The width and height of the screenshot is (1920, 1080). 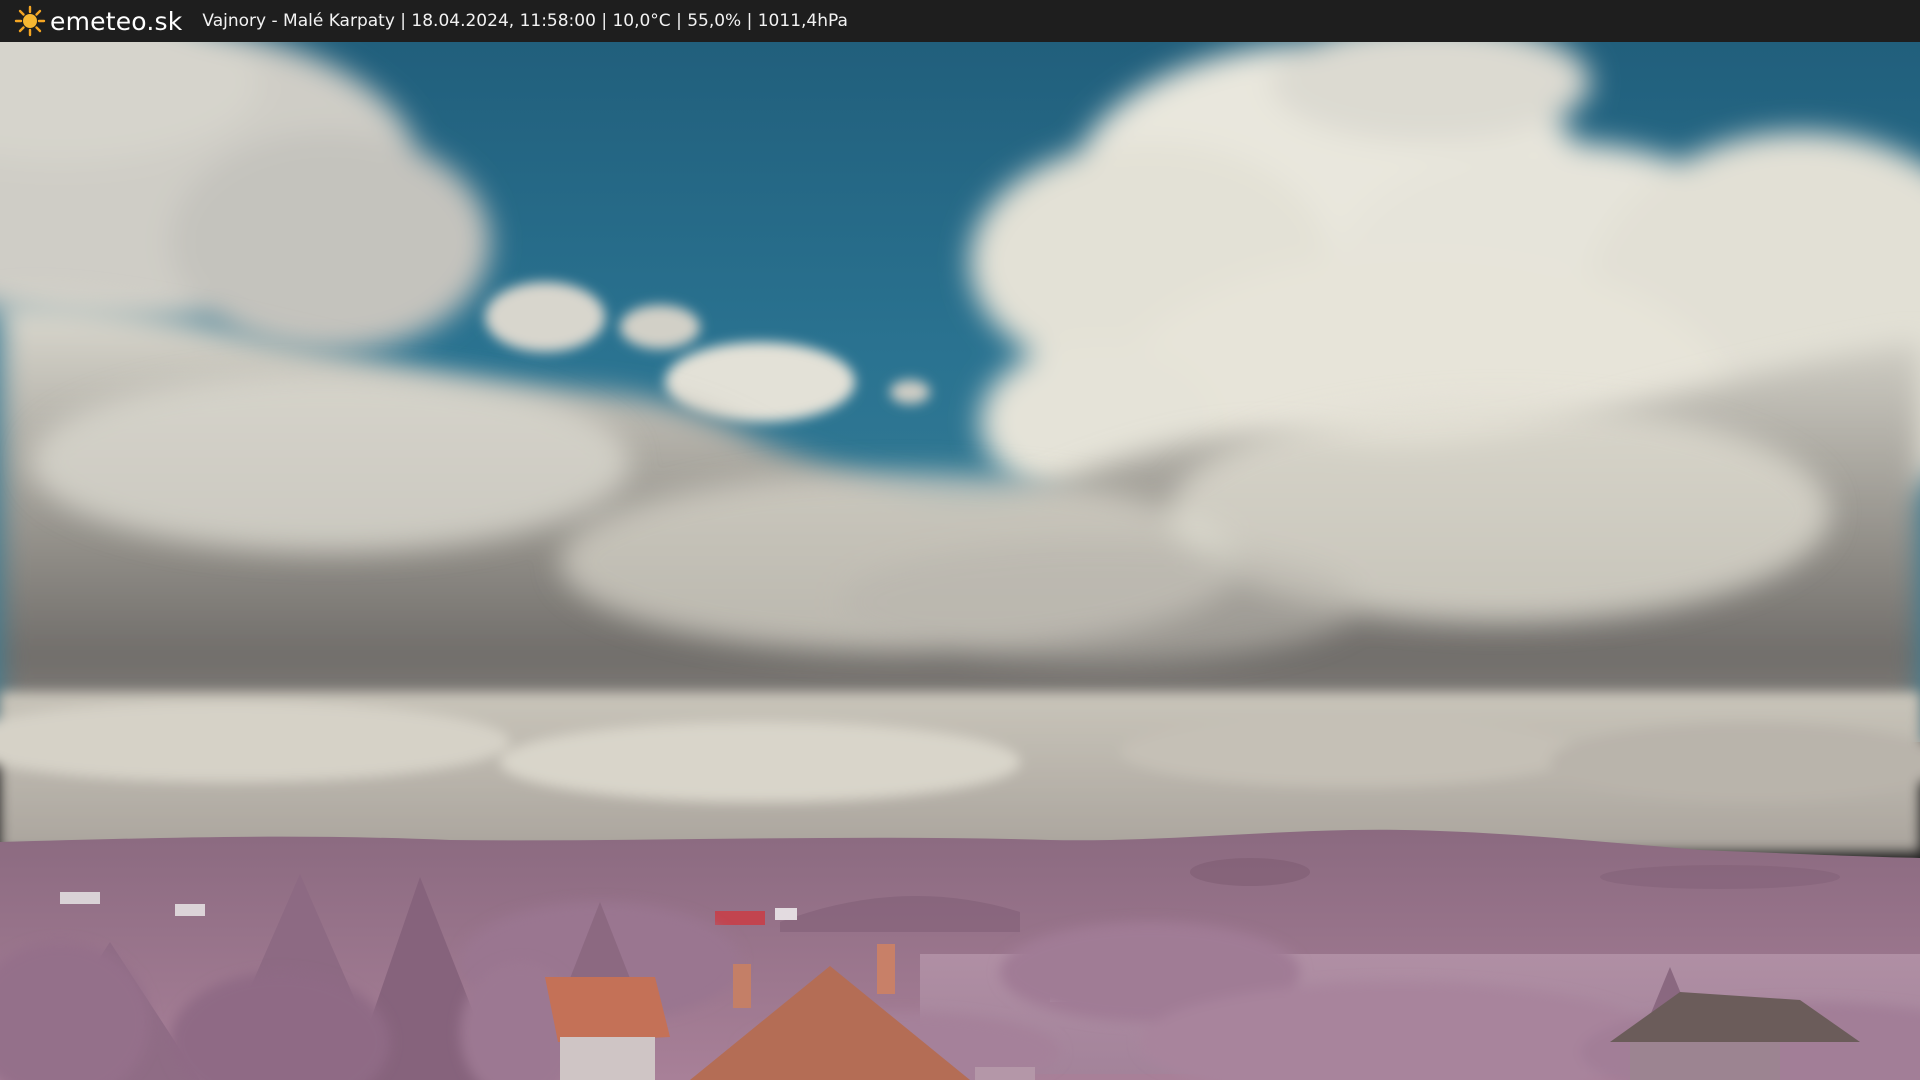 I want to click on site-logo: emeteo.sk, so click(x=98, y=21).